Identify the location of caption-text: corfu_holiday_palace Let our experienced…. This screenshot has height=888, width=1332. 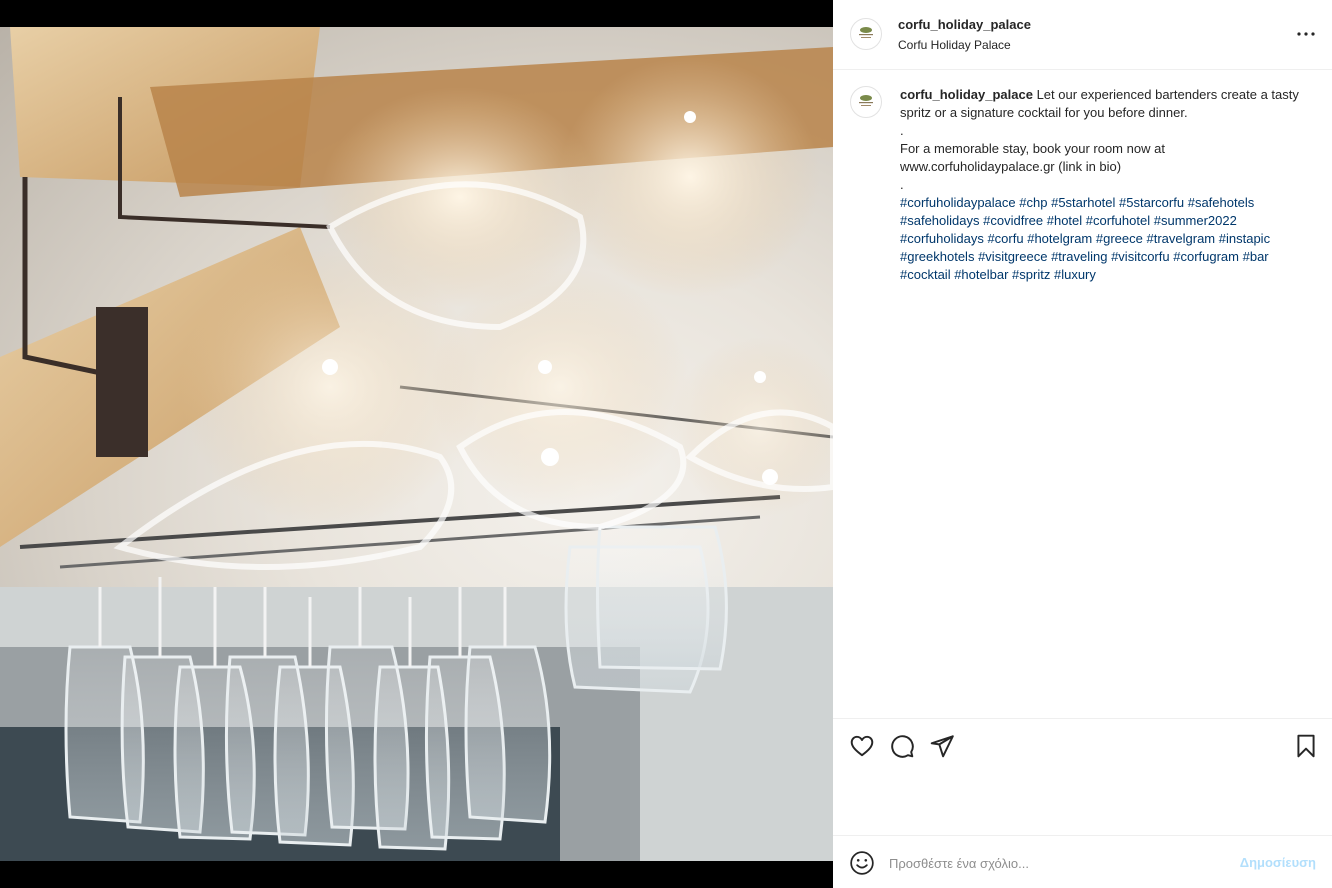
(1107, 185).